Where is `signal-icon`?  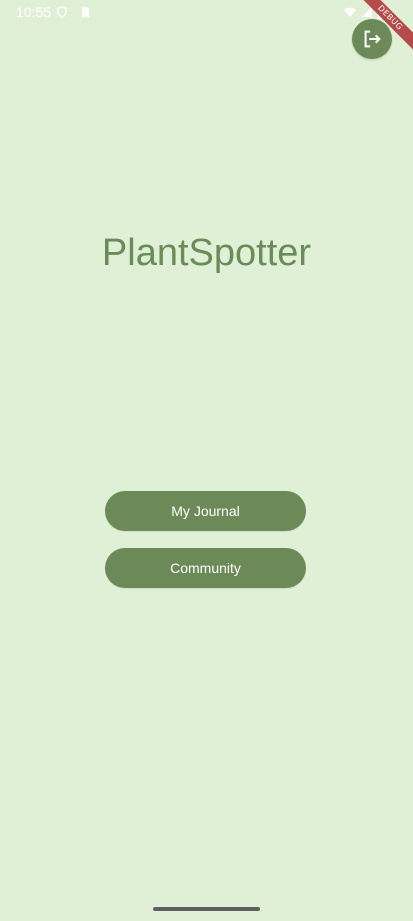
signal-icon is located at coordinates (367, 11).